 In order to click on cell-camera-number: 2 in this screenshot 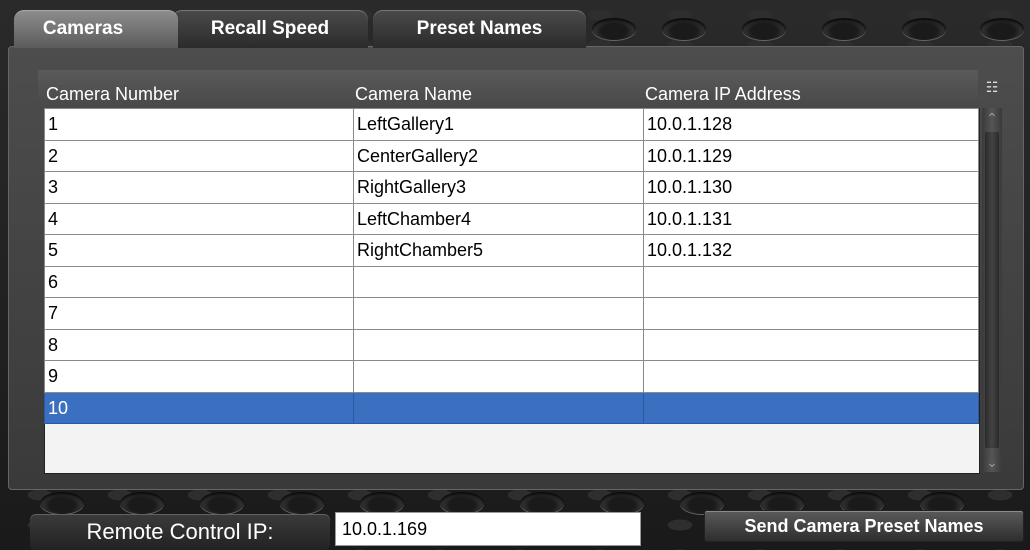, I will do `click(199, 155)`.